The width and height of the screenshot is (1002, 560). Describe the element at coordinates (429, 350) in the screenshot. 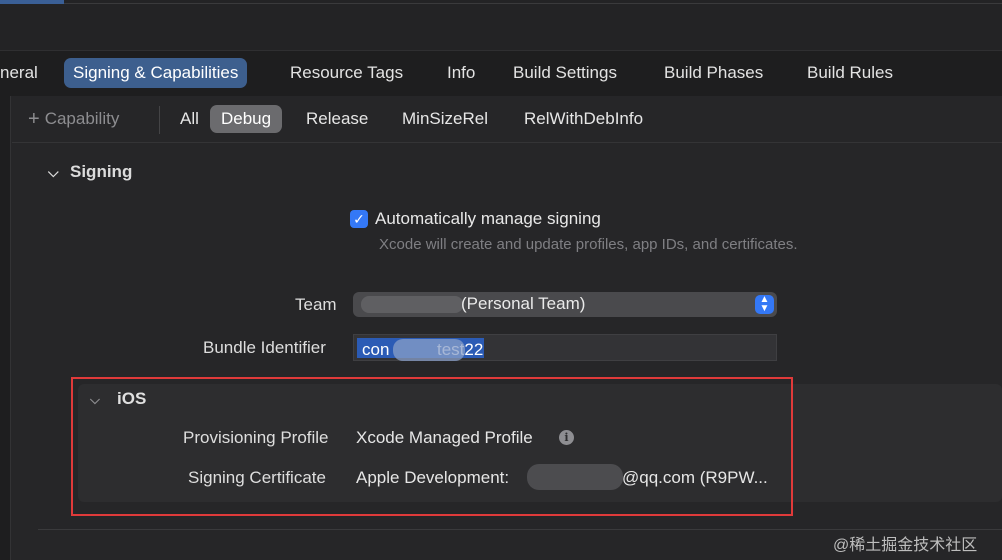

I see `redacted-bundle-part` at that location.